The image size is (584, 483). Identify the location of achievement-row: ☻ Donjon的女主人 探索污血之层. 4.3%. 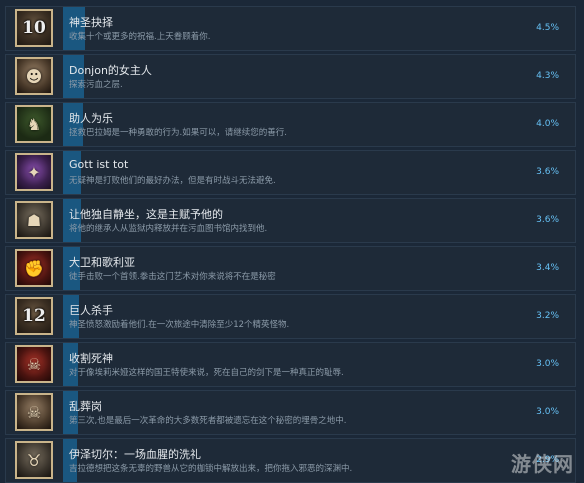
(290, 76).